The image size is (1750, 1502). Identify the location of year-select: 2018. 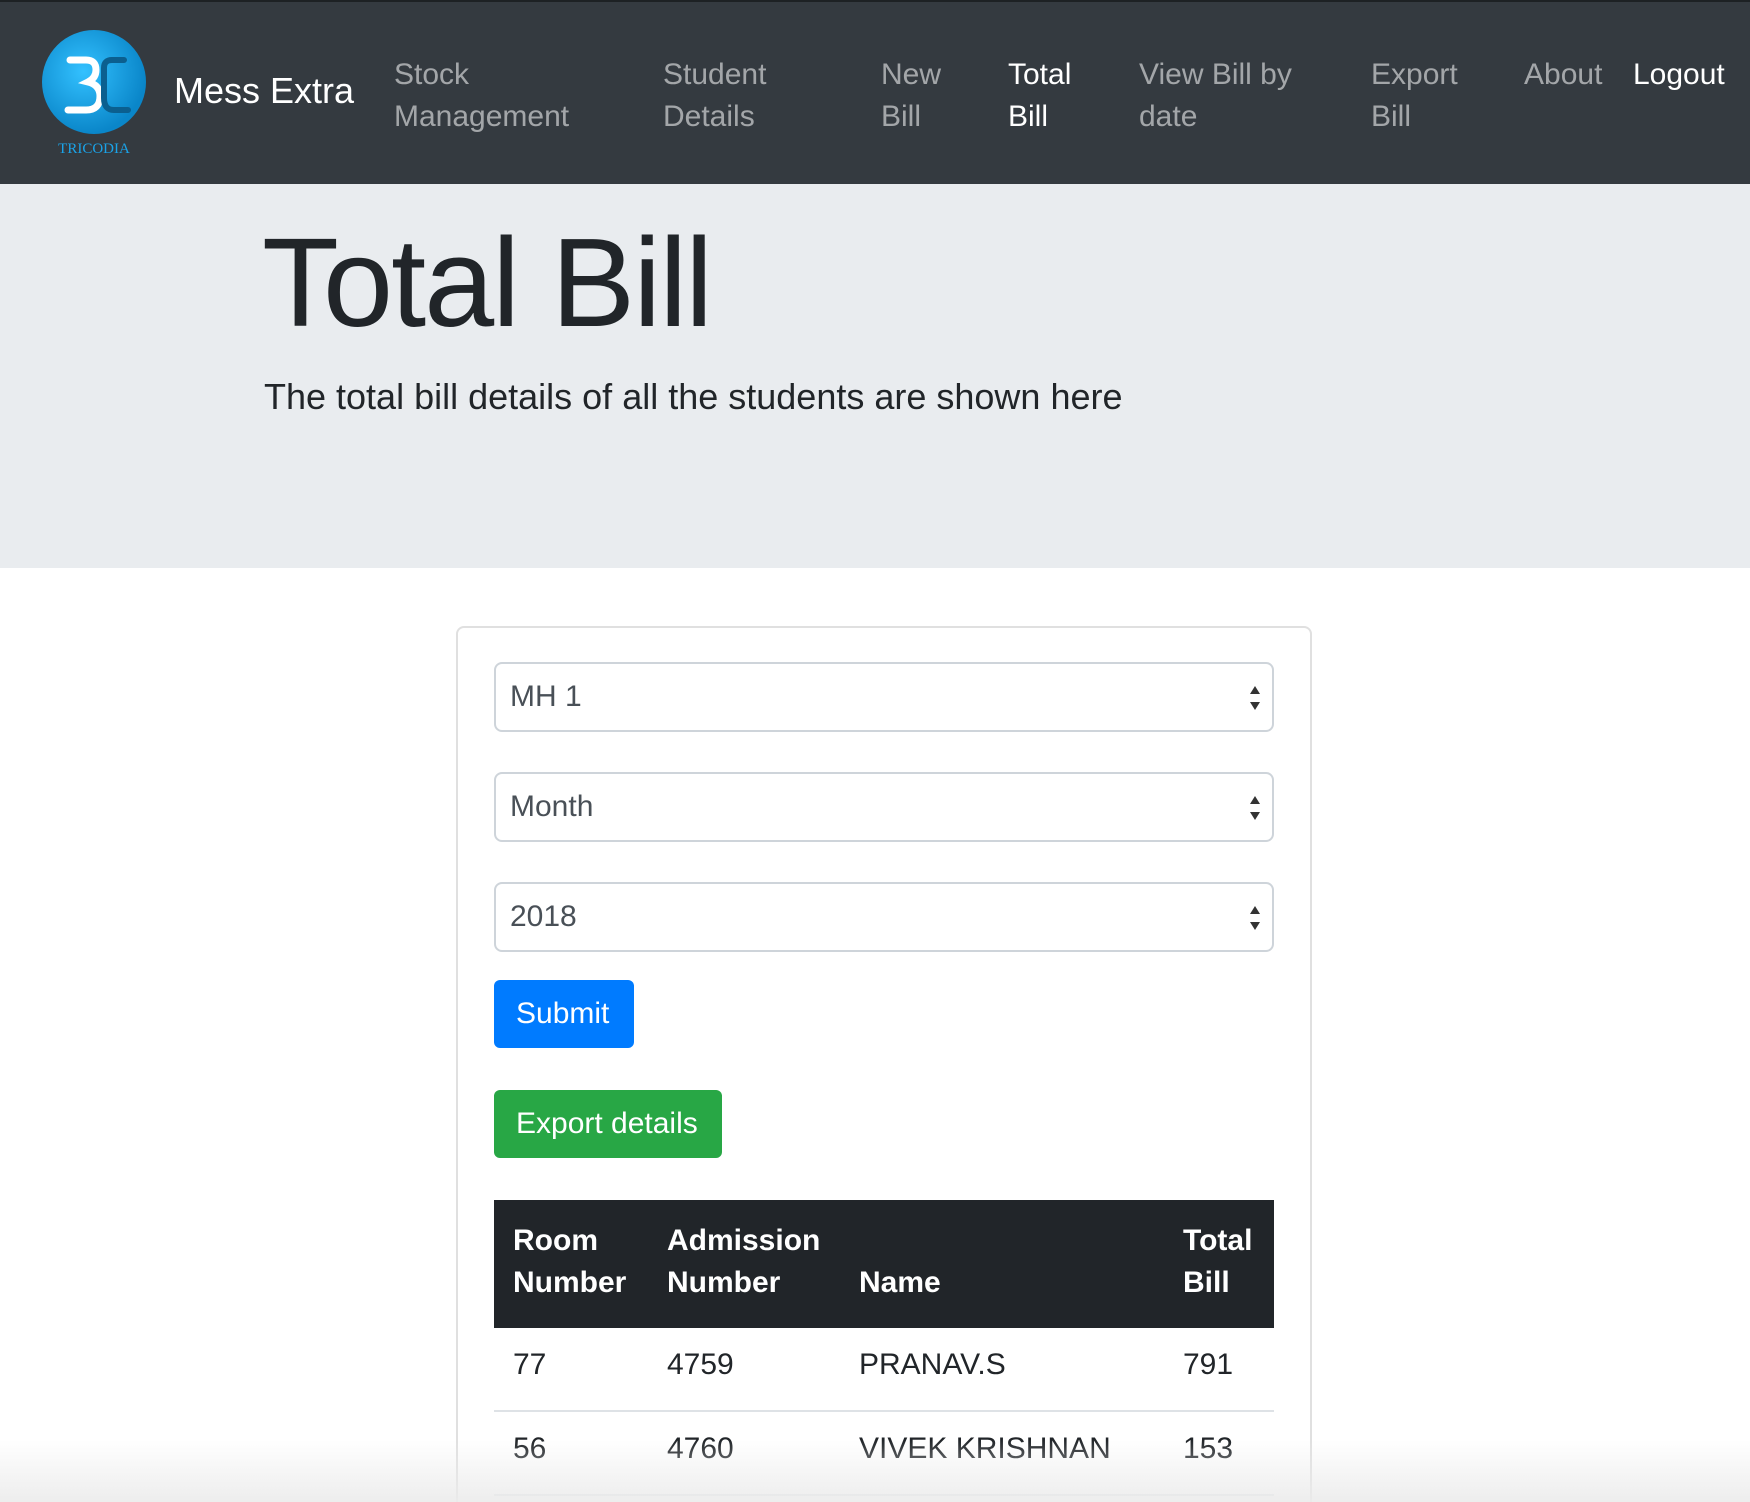
(884, 917).